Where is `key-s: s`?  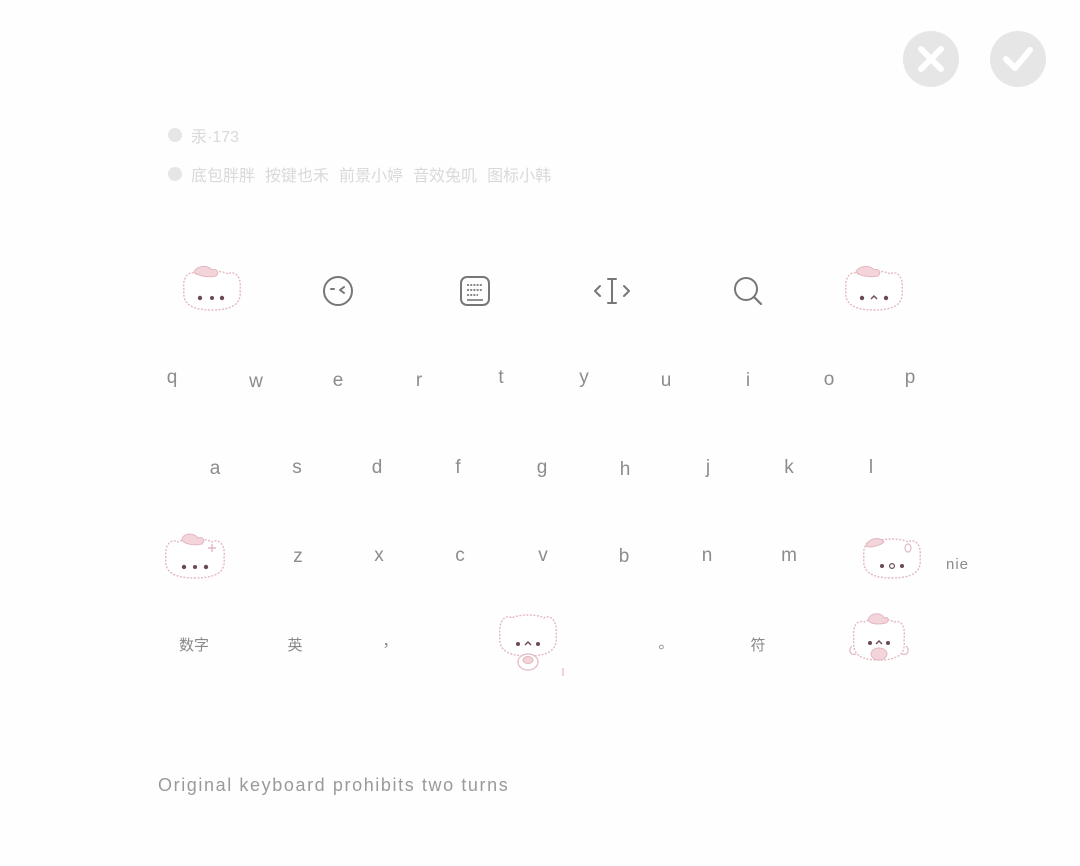 key-s: s is located at coordinates (297, 468).